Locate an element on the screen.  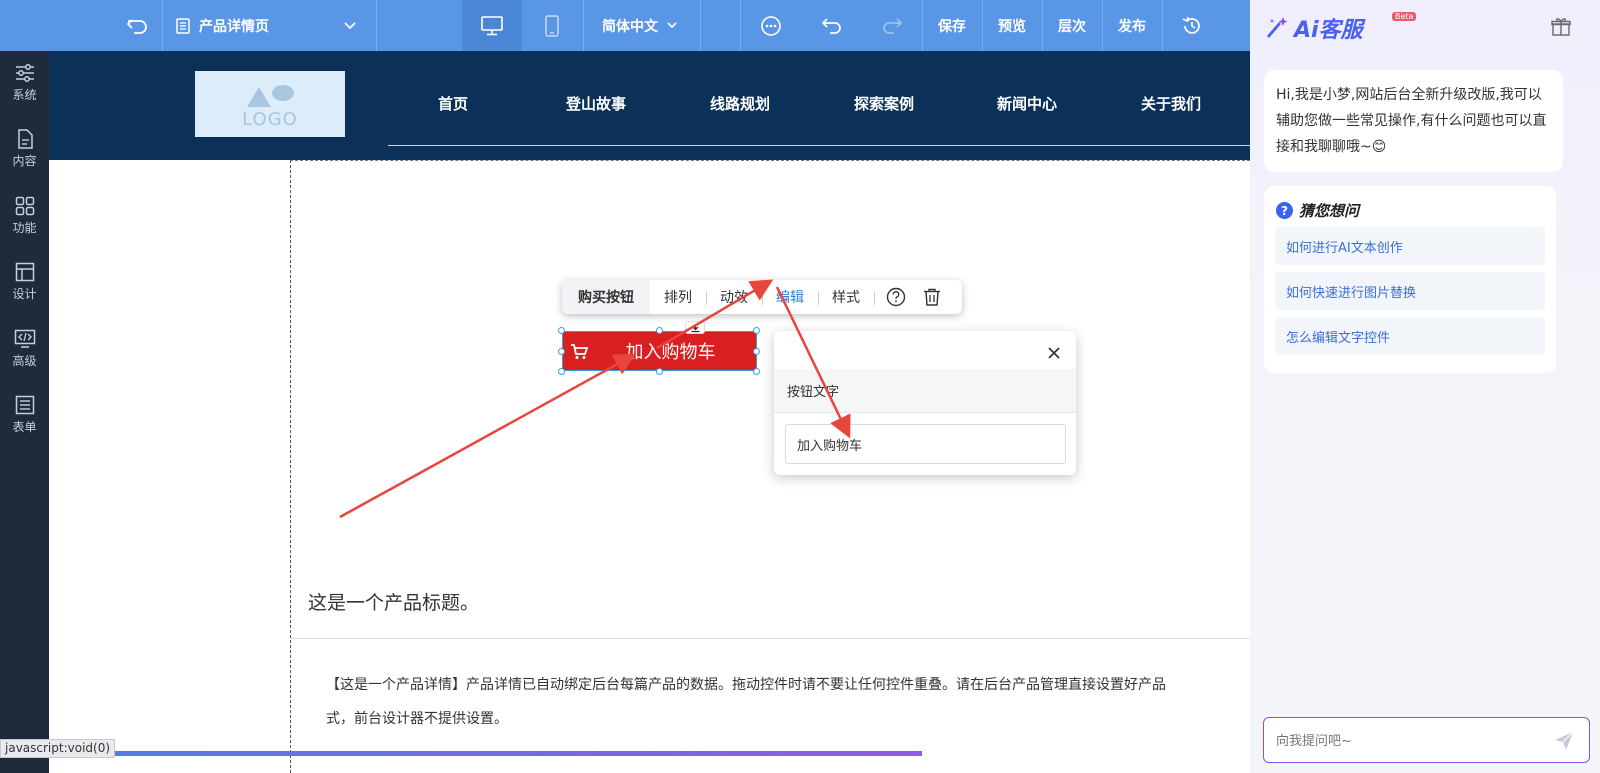
save-button: 保存 is located at coordinates (952, 25).